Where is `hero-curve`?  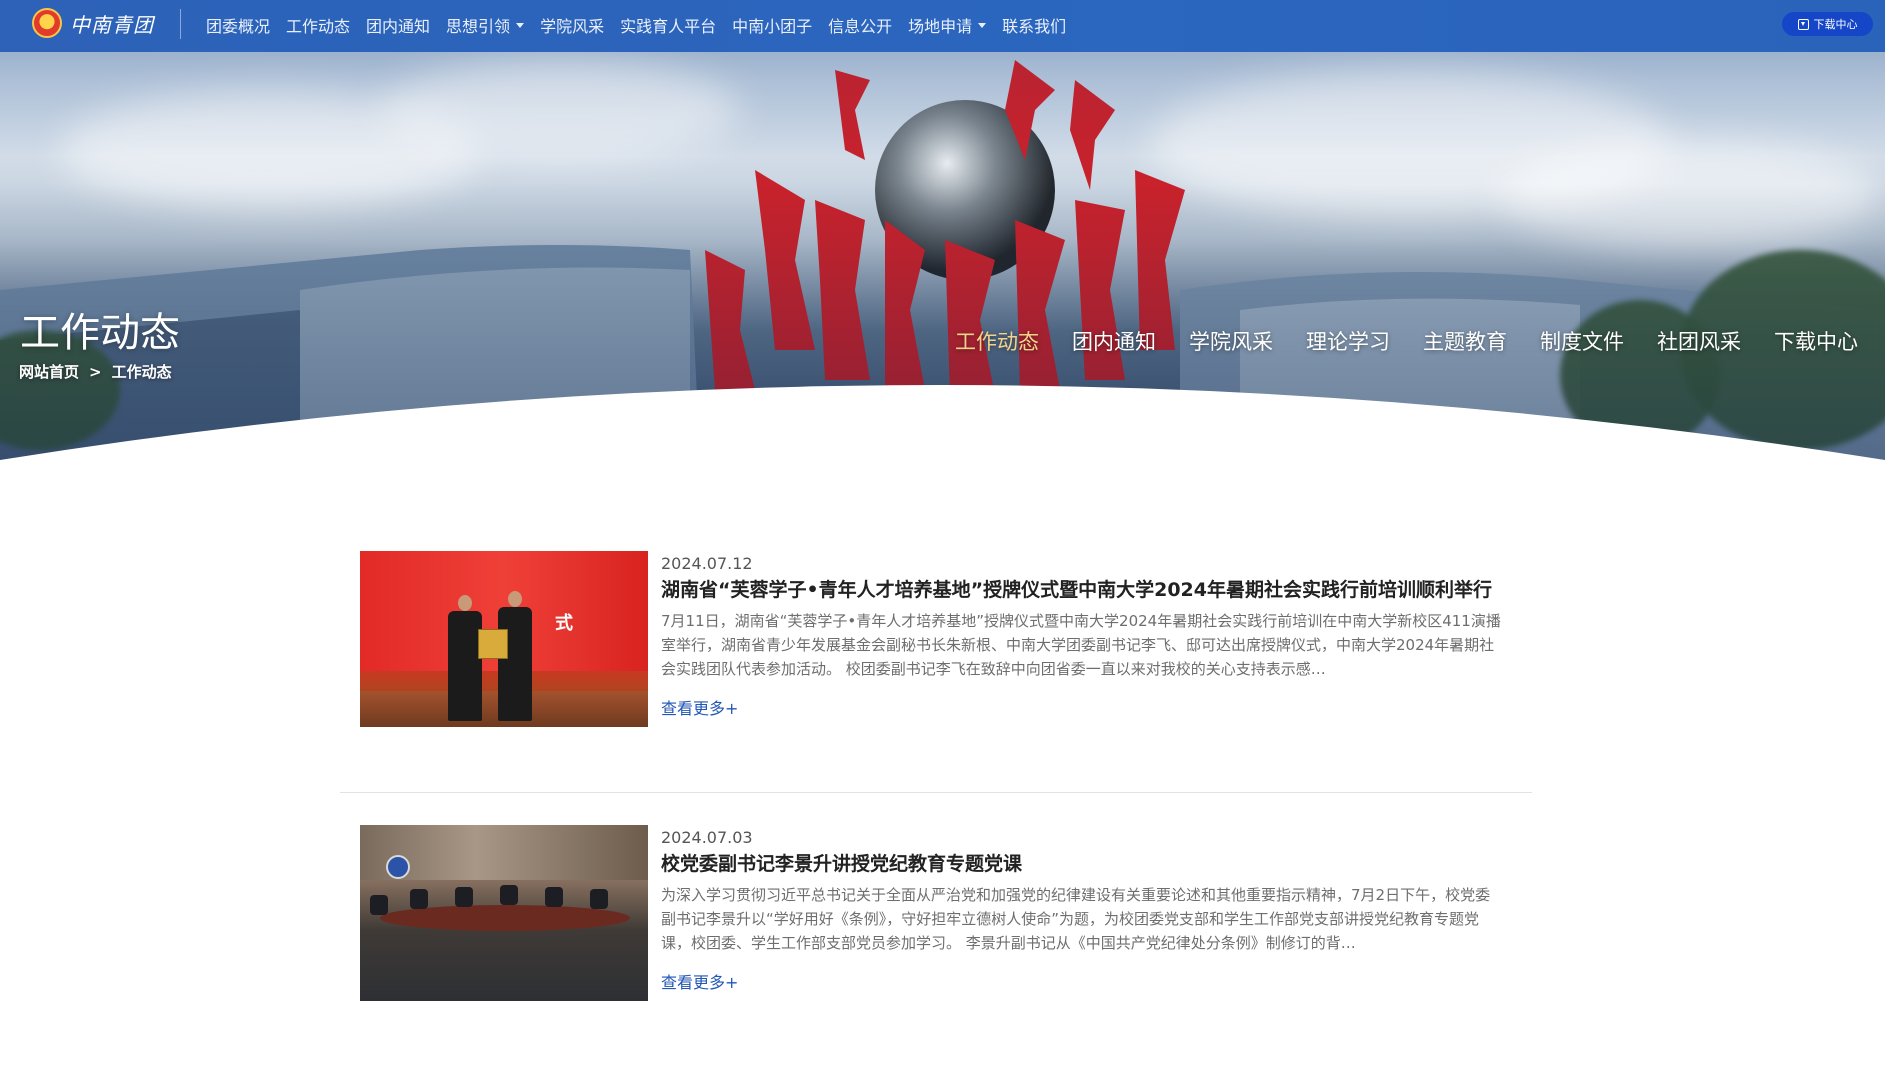
hero-curve is located at coordinates (942, 422).